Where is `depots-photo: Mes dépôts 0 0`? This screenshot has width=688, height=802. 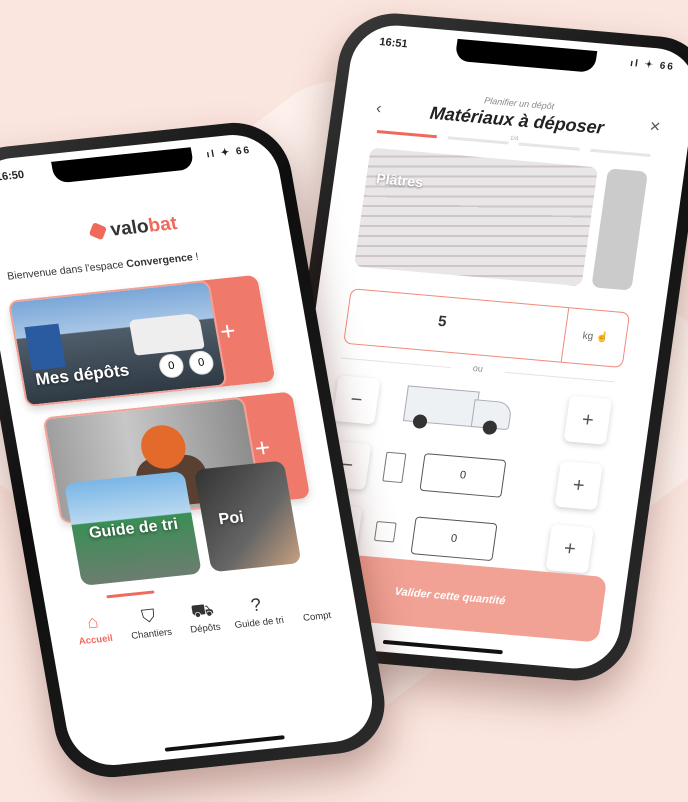 depots-photo: Mes dépôts 0 0 is located at coordinates (117, 343).